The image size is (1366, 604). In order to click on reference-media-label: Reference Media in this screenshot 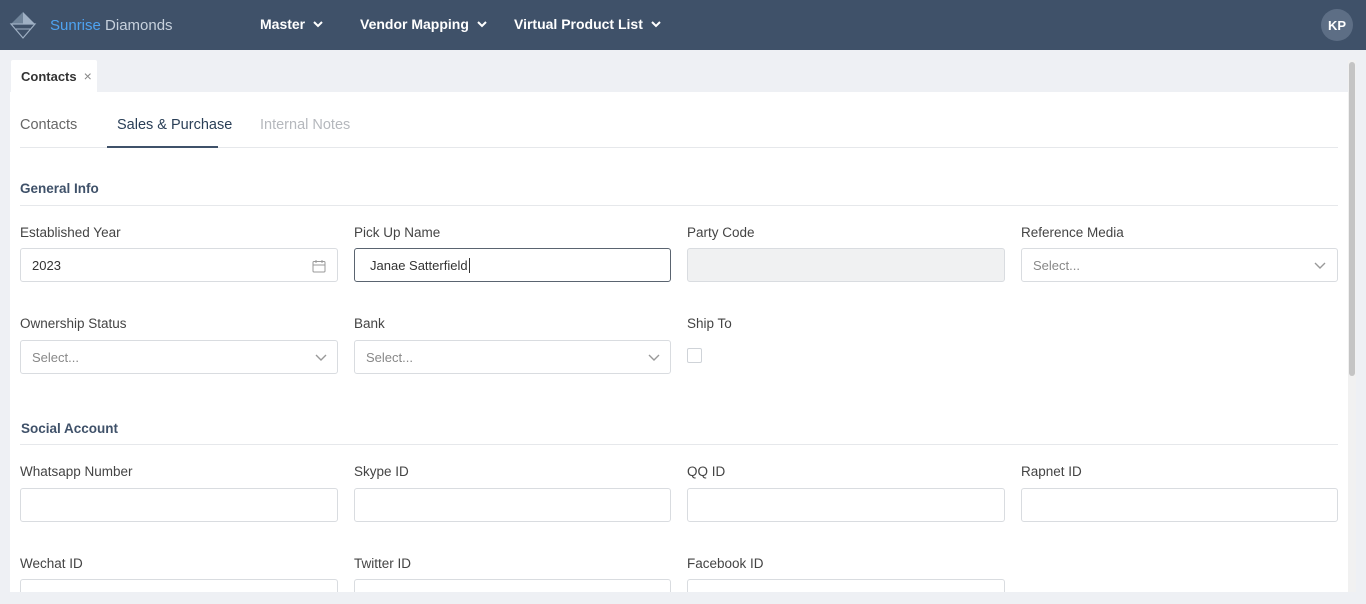, I will do `click(1072, 232)`.